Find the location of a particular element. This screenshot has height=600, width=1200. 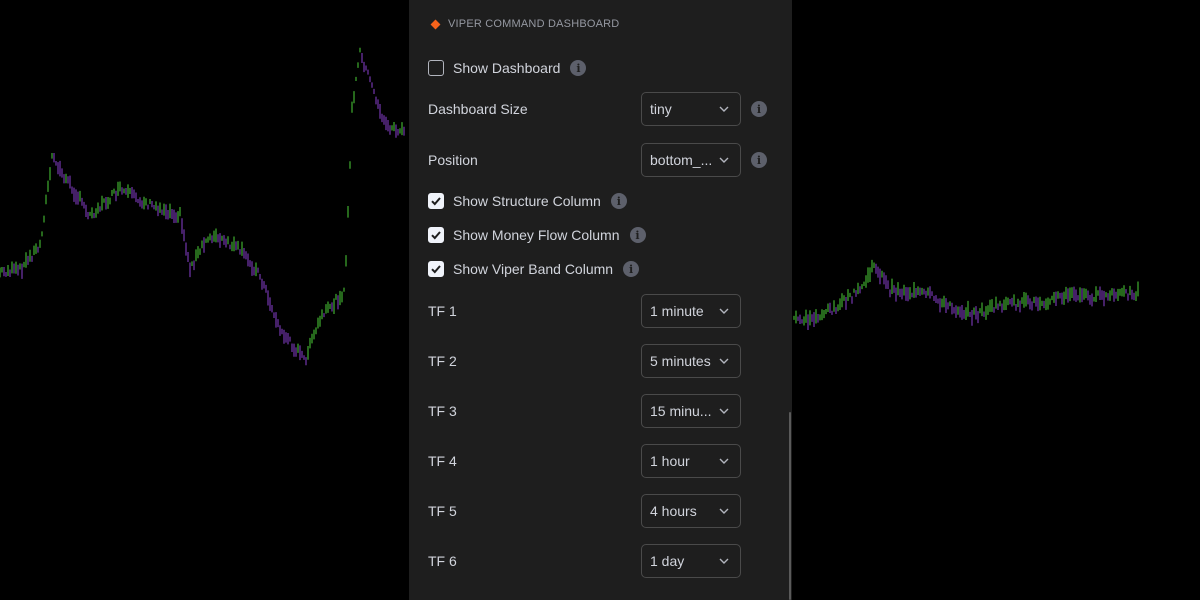

tf-row-3: TF 3 is located at coordinates (442, 411).